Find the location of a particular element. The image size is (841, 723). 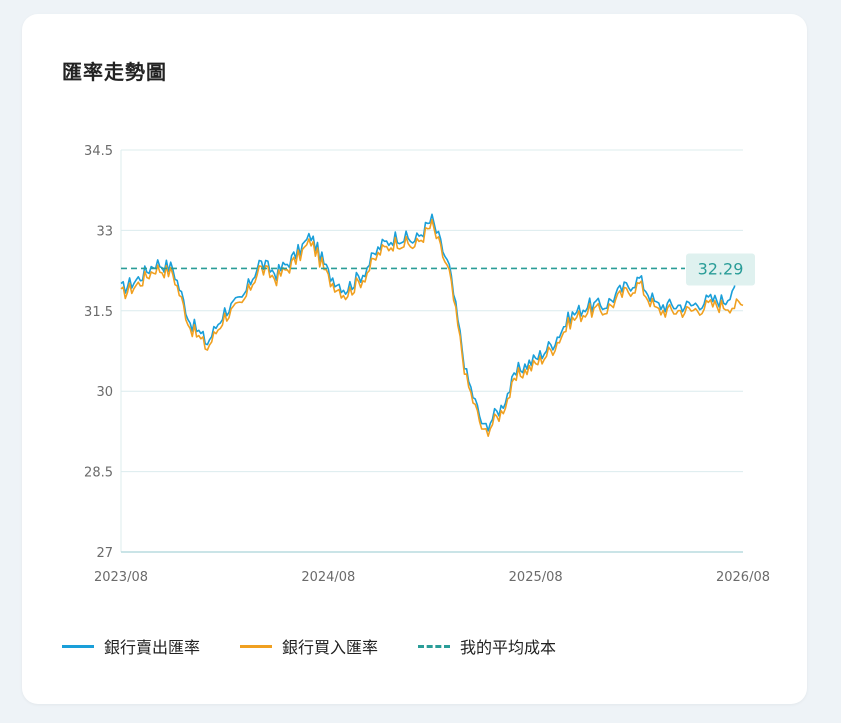

y-axis-ticks: 34.5 33 31.5 30 28.5 27 is located at coordinates (98, 352).